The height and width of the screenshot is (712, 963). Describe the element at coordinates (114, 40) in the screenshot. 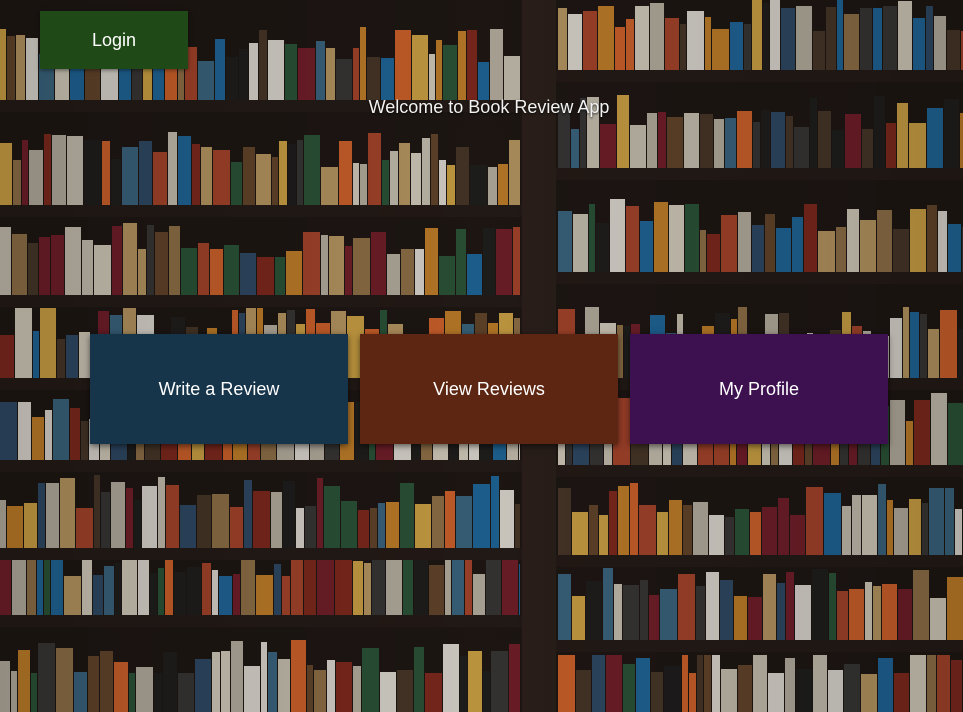

I see `login-button: Login` at that location.